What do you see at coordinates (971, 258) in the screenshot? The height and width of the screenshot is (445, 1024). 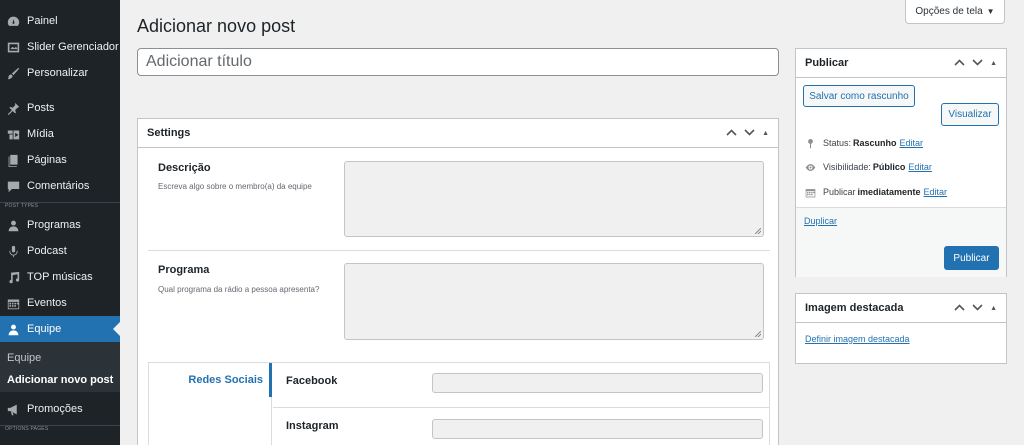 I see `publish-button: Publicar` at bounding box center [971, 258].